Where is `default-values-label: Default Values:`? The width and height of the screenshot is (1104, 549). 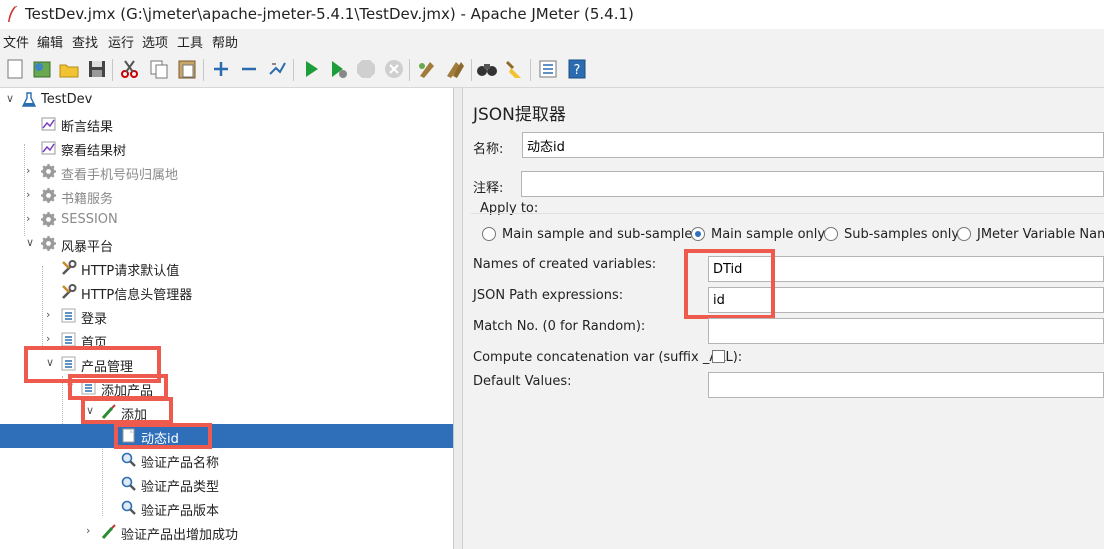 default-values-label: Default Values: is located at coordinates (522, 381).